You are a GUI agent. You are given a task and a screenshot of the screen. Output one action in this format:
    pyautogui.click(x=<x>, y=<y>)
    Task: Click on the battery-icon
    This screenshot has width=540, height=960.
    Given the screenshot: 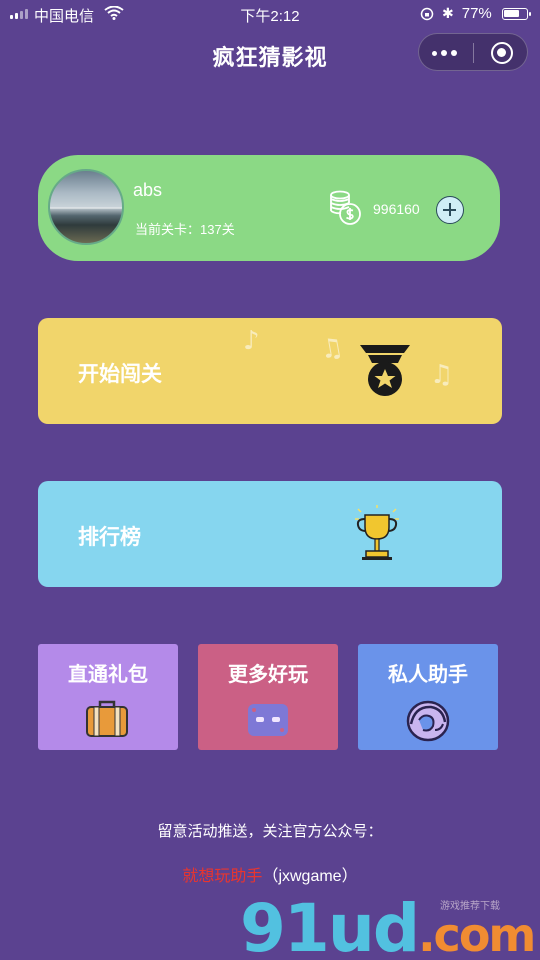 What is the action you would take?
    pyautogui.click(x=516, y=14)
    